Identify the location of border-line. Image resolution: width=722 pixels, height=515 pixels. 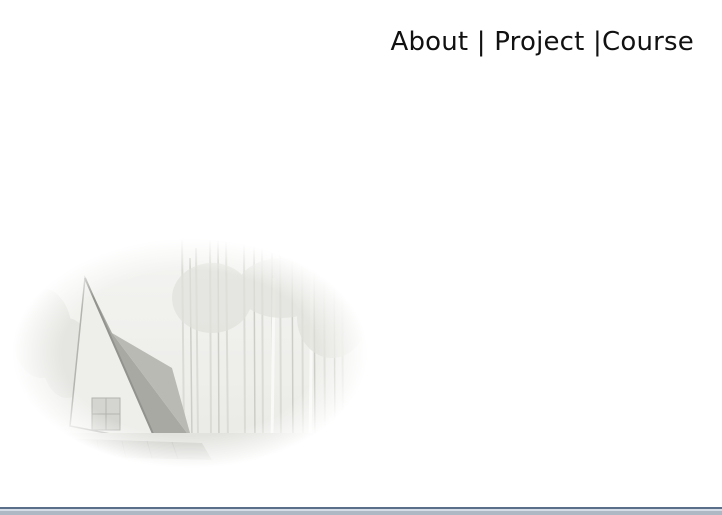
(361, 513).